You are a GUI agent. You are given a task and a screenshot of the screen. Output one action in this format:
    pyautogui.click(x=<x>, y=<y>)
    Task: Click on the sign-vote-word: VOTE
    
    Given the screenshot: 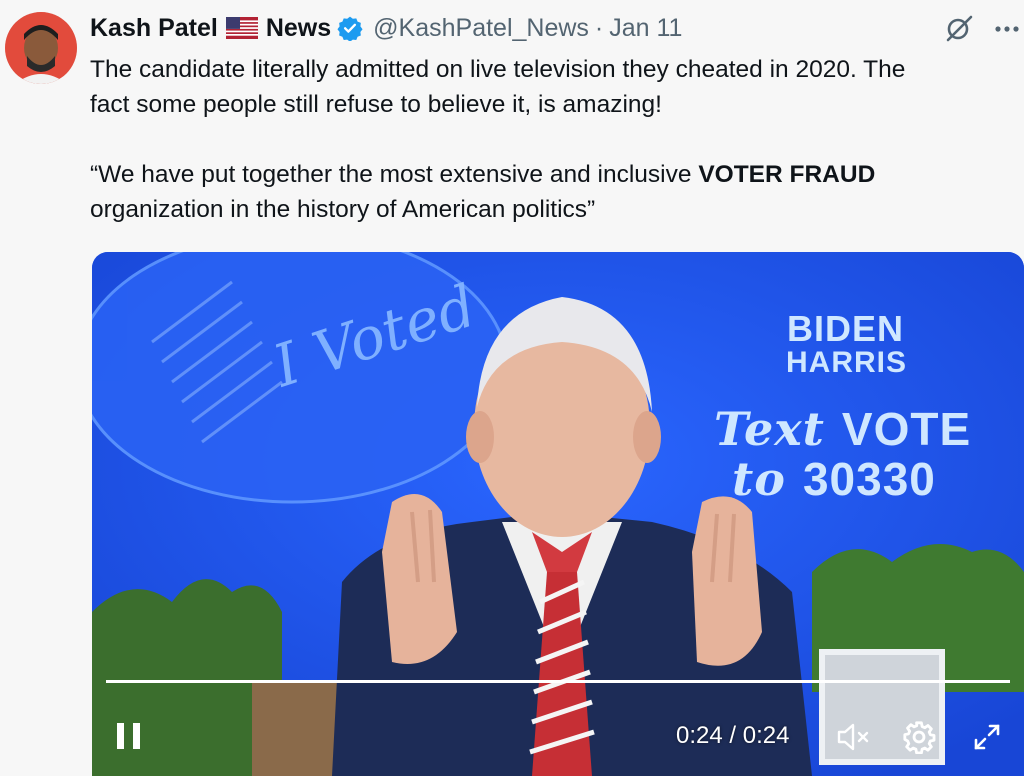 What is the action you would take?
    pyautogui.click(x=906, y=429)
    